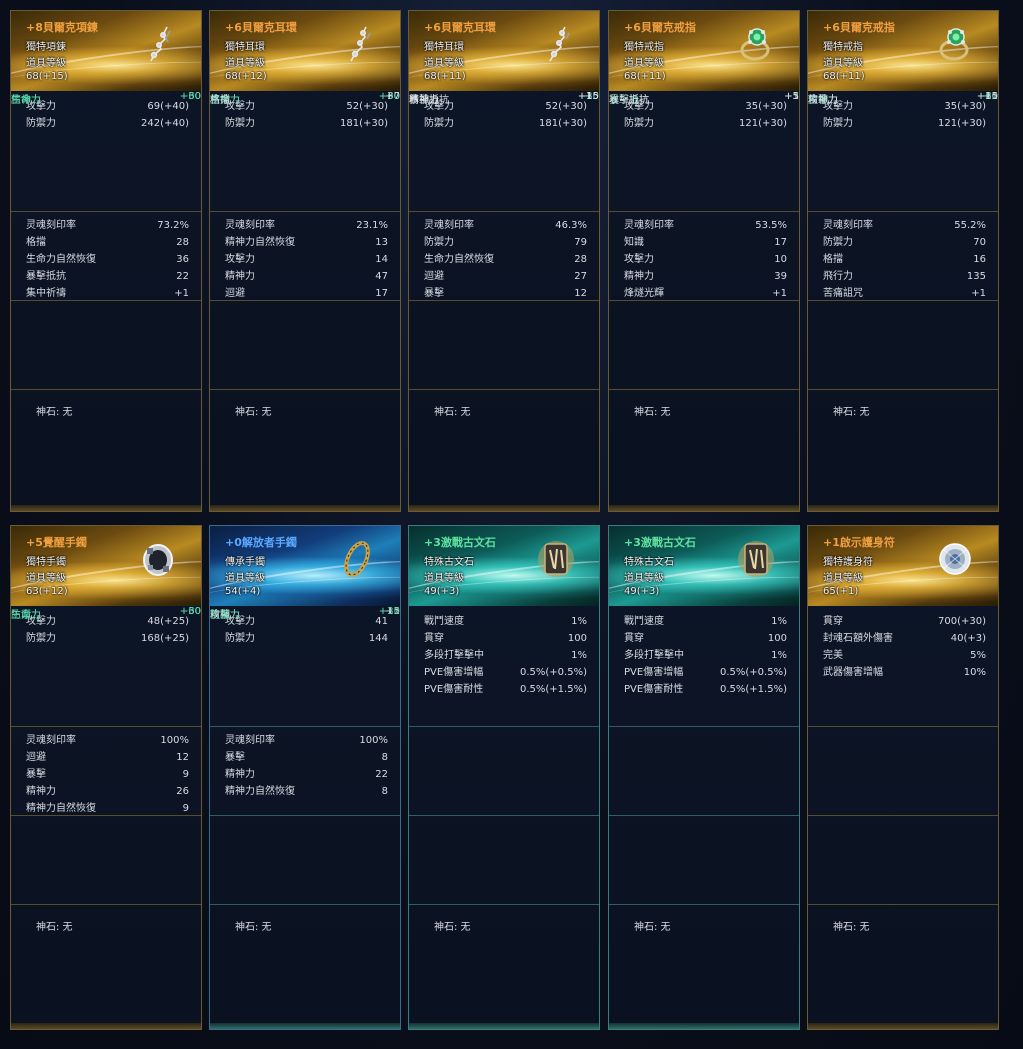  What do you see at coordinates (306, 639) in the screenshot?
I see `base-stat-row: 防禦力 144` at bounding box center [306, 639].